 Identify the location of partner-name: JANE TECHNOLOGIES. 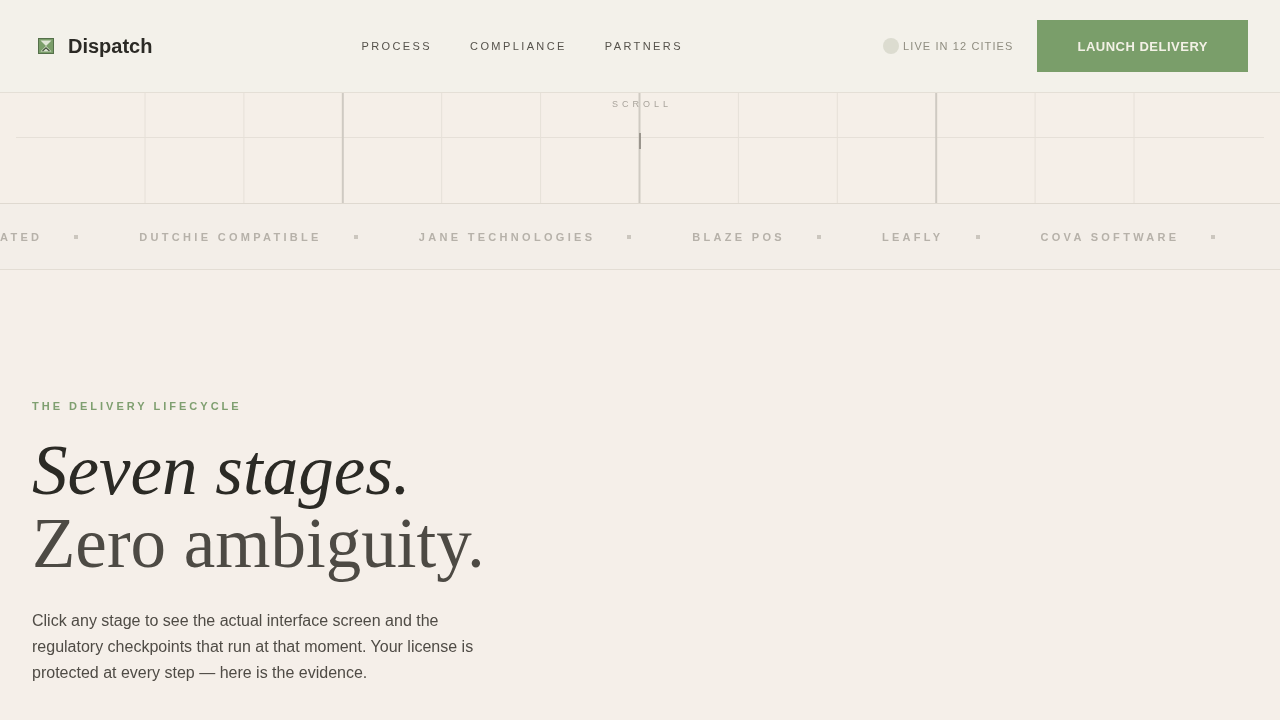
(507, 236).